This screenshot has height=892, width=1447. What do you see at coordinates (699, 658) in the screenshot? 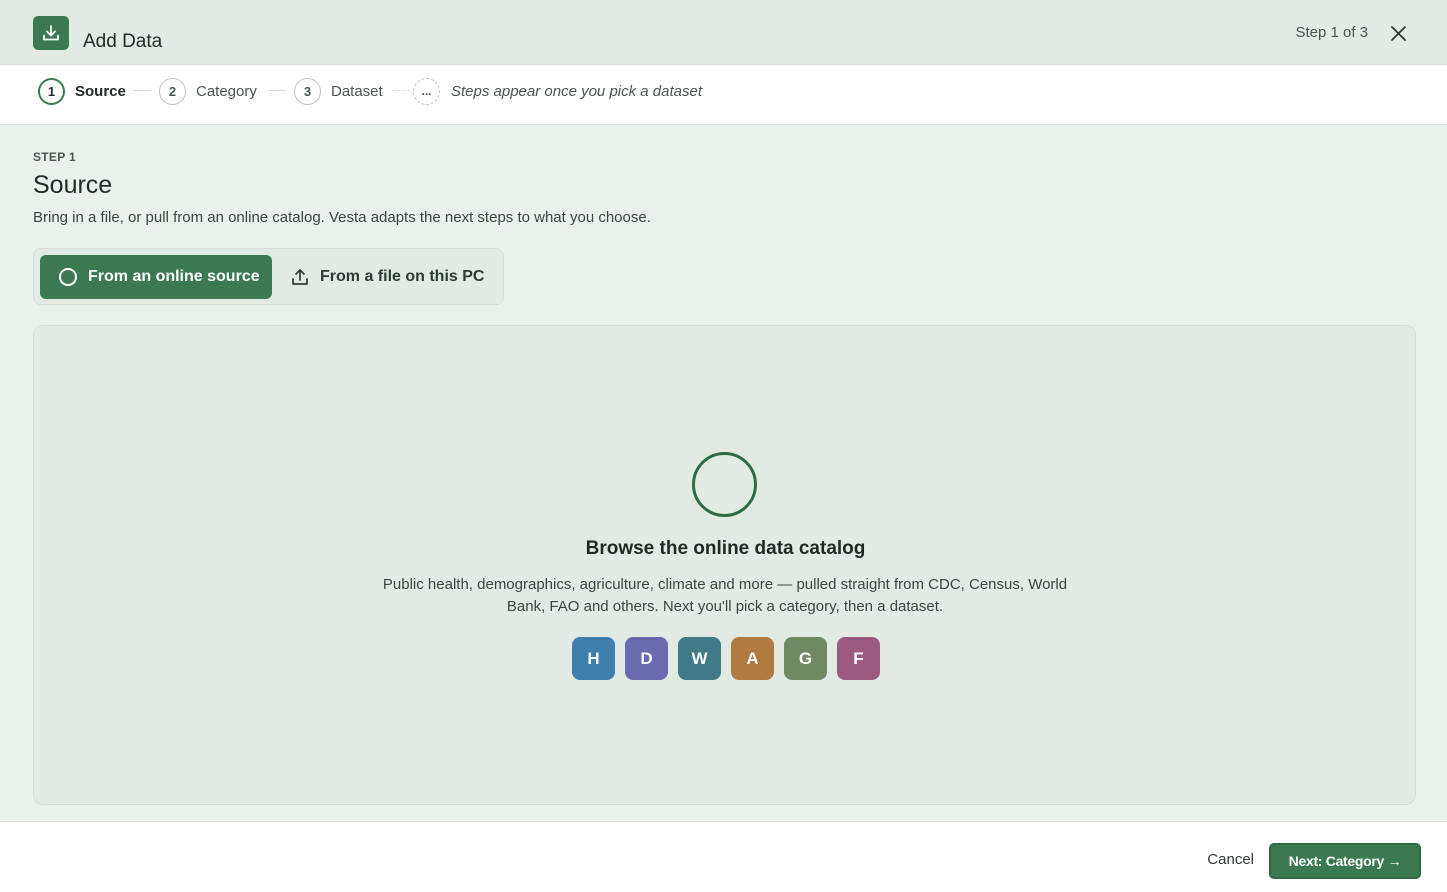
I see `source-tile: W` at bounding box center [699, 658].